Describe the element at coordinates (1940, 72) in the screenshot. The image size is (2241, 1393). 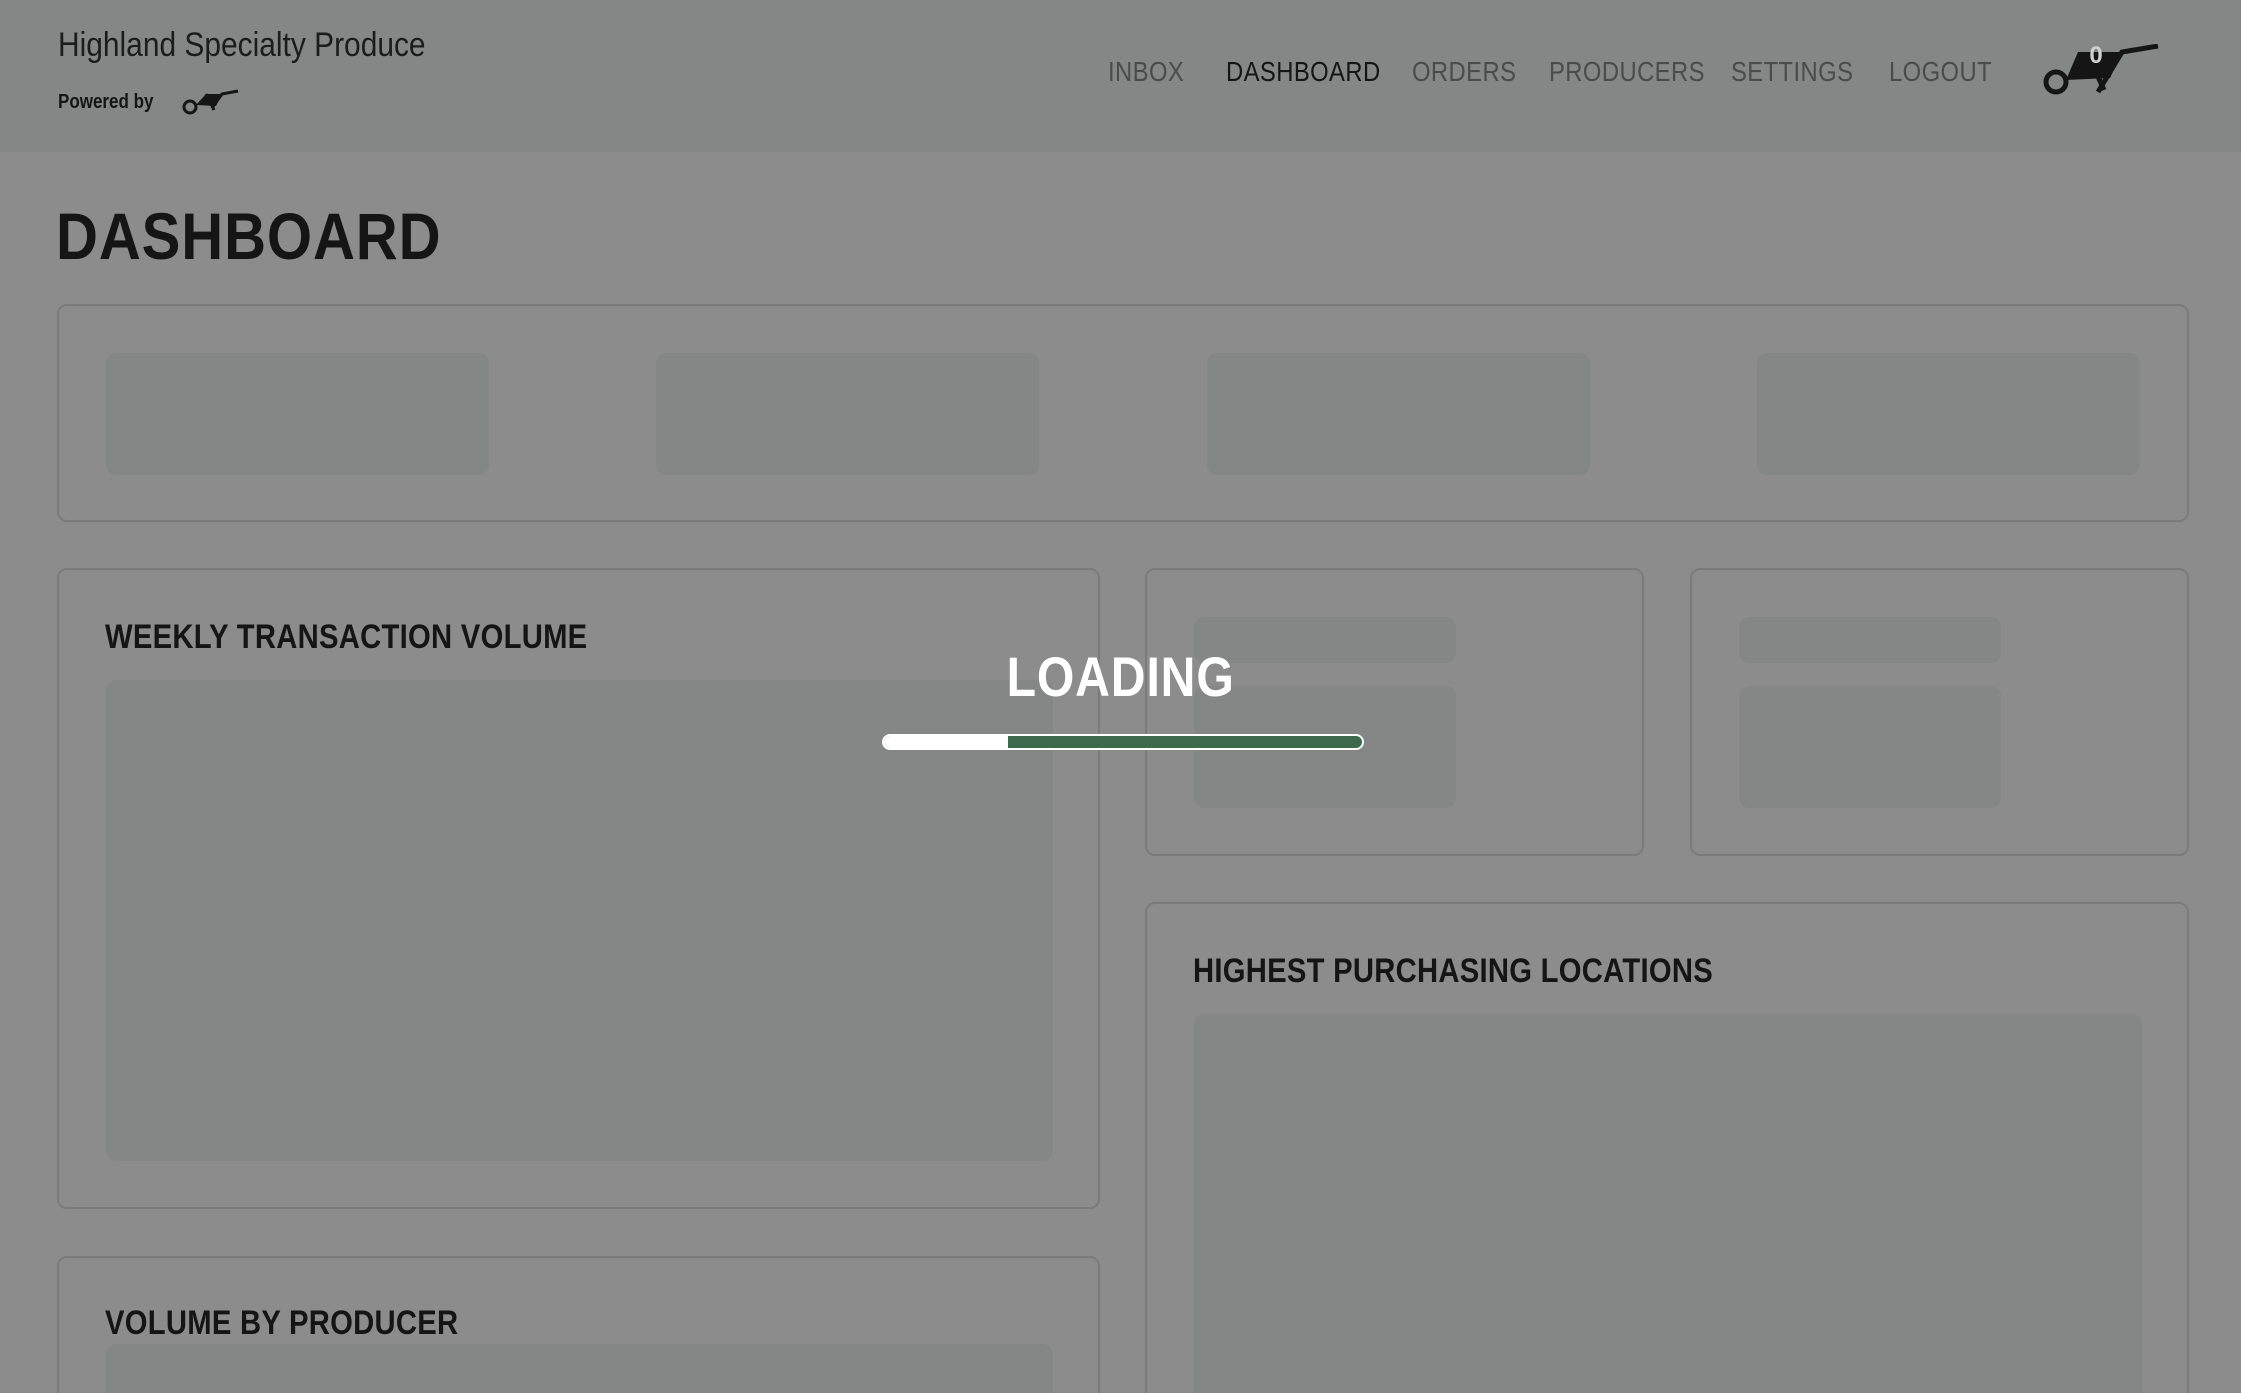
I see `nav-logout: LOGOUT` at that location.